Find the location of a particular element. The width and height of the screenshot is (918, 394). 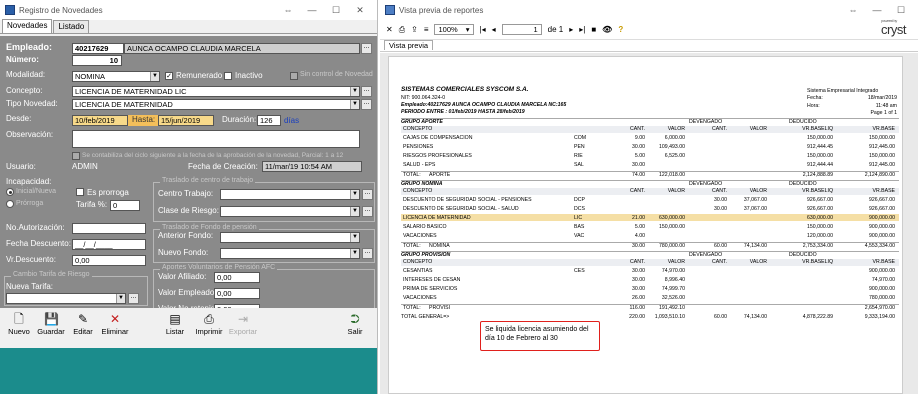

valor-afiliado-field: 0,00 is located at coordinates (237, 277).